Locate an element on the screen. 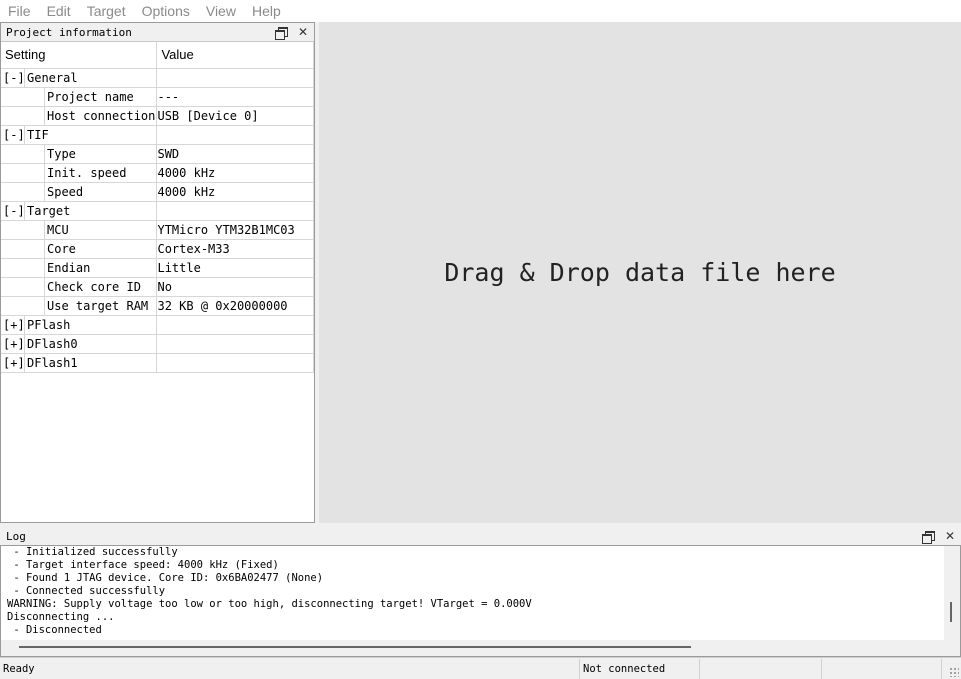 The height and width of the screenshot is (679, 961). property-row: Check core ID No is located at coordinates (157, 287).